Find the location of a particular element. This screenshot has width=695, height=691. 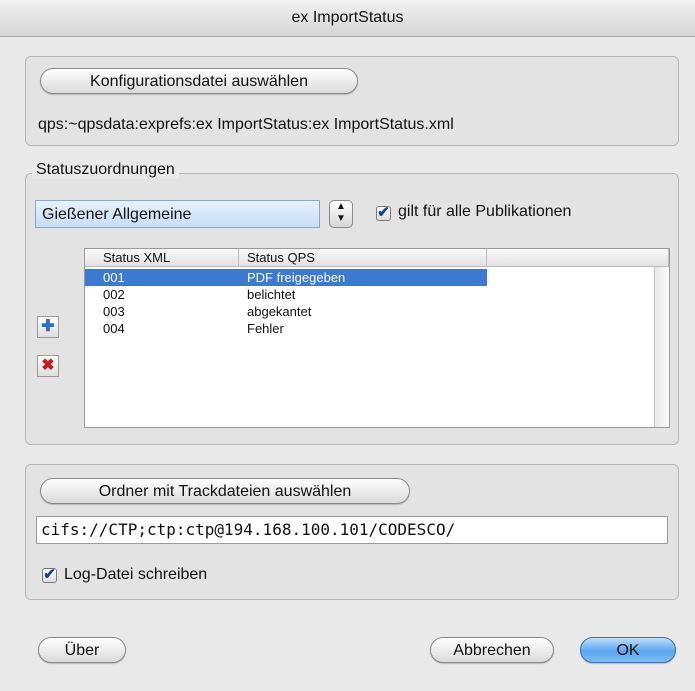

add-row-button: ✚ is located at coordinates (48, 327).